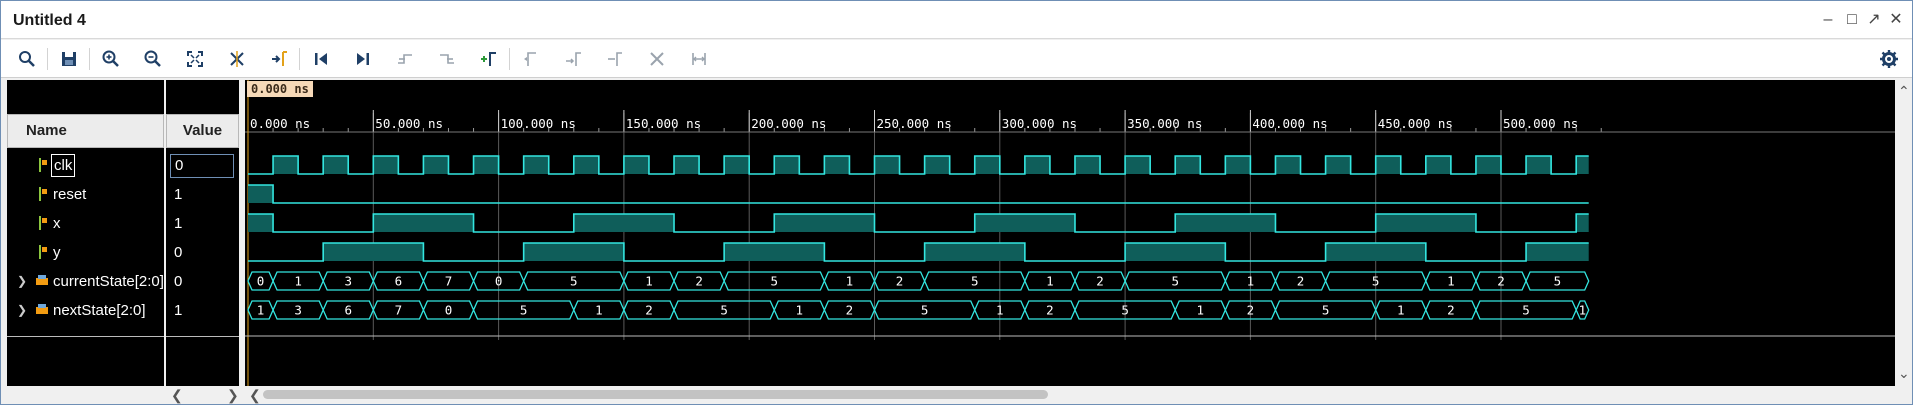 This screenshot has height=405, width=1913. What do you see at coordinates (348, 310) in the screenshot?
I see `nextstate-wave-value-label: 6` at bounding box center [348, 310].